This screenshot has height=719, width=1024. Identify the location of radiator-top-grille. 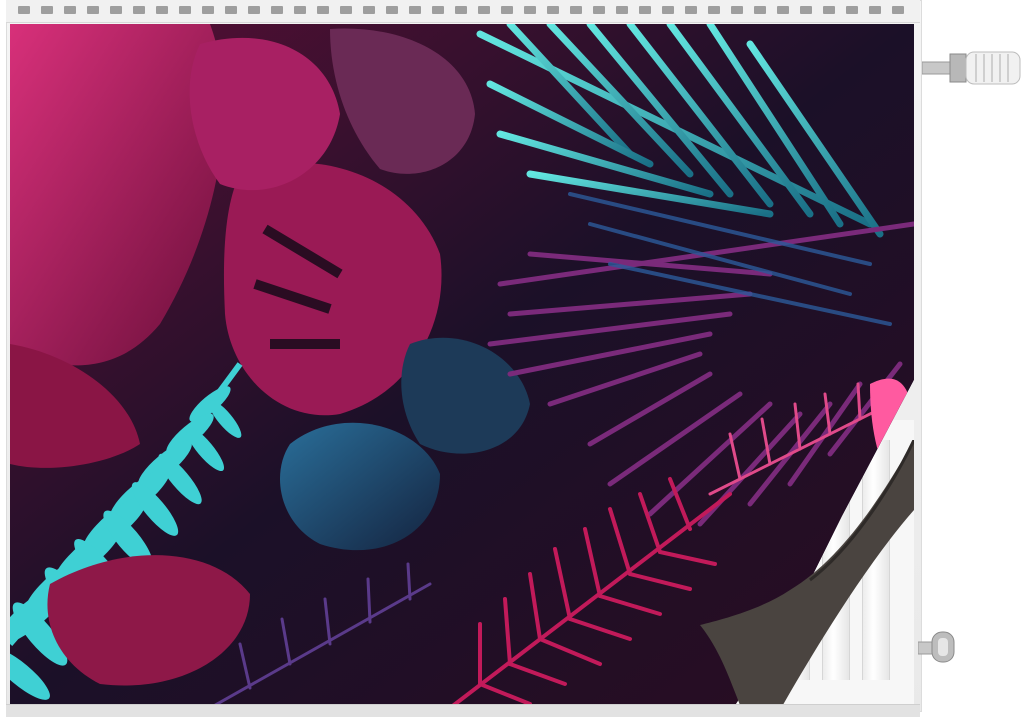
(463, 11).